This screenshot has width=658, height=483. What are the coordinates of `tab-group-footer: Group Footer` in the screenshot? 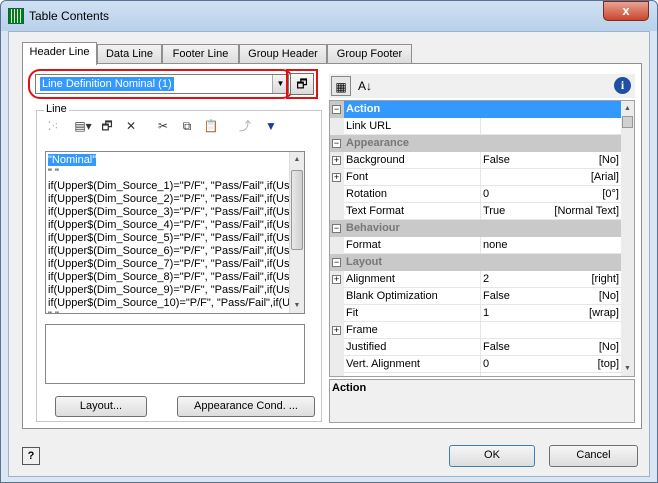 It's located at (369, 54).